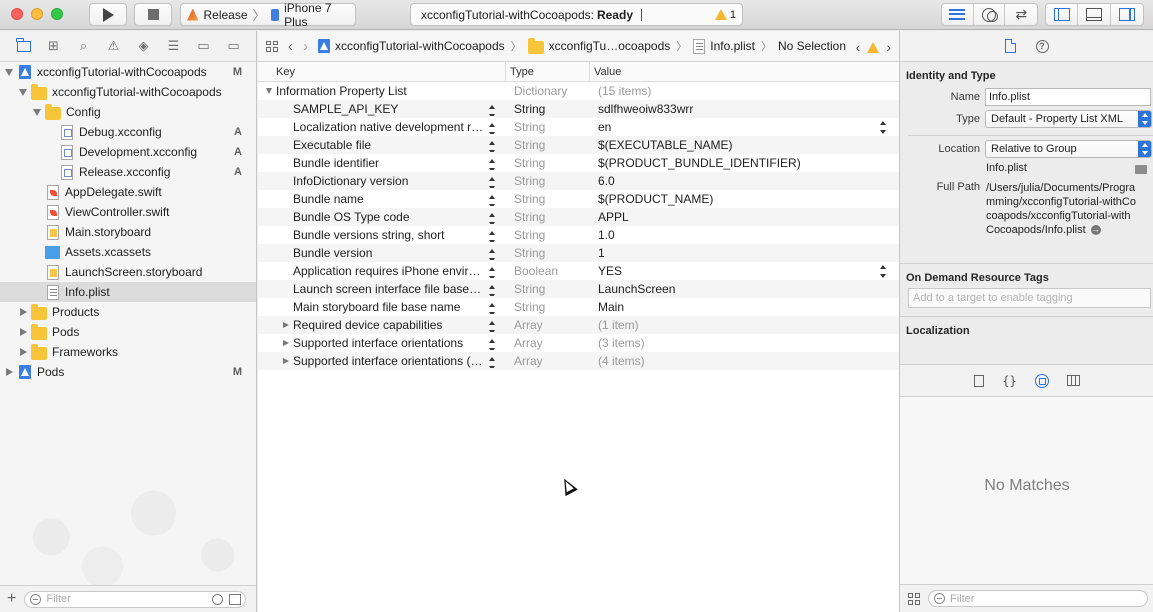 Image resolution: width=1153 pixels, height=612 pixels. Describe the element at coordinates (744, 235) in the screenshot. I see `plist-value: 1.0` at that location.